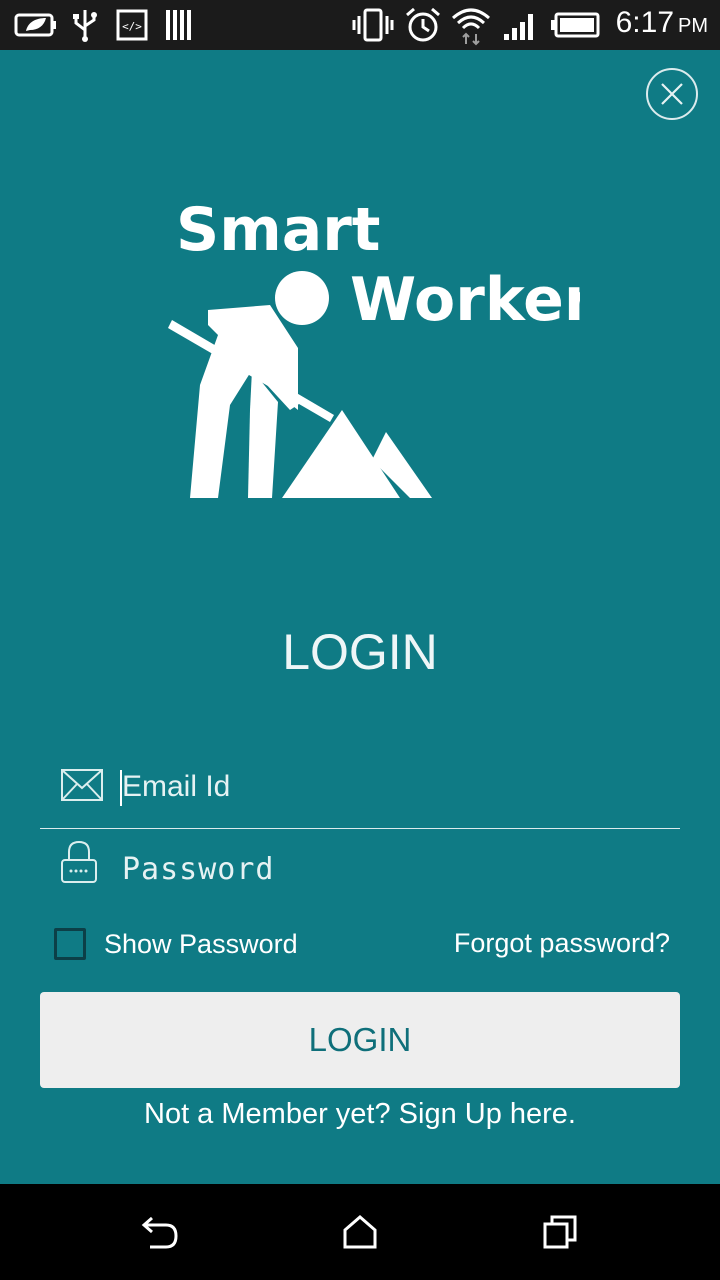 This screenshot has width=720, height=1280. Describe the element at coordinates (160, 1232) in the screenshot. I see `back-icon` at that location.